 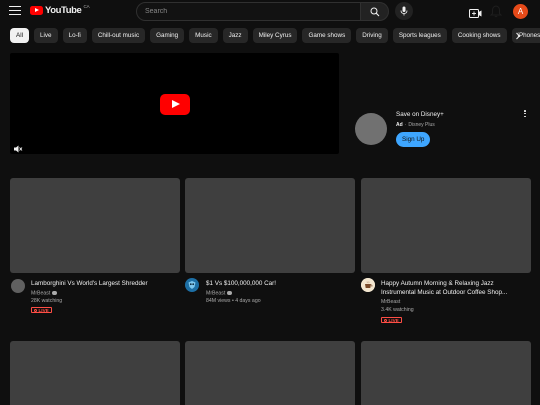 I want to click on chip-lo-fi: Lo-fi, so click(x=74, y=35).